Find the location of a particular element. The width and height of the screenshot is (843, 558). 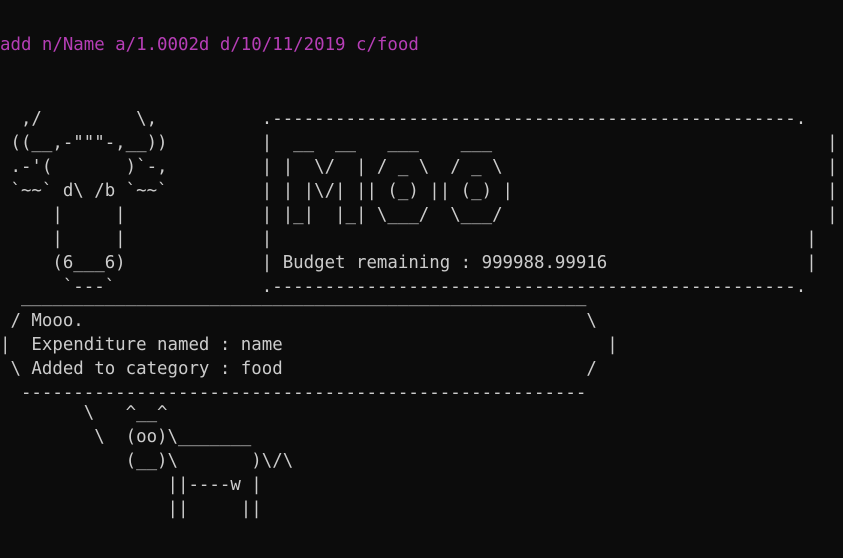

banner-line-5: | | | |_| |_| \___/ \___/ | is located at coordinates (419, 215).